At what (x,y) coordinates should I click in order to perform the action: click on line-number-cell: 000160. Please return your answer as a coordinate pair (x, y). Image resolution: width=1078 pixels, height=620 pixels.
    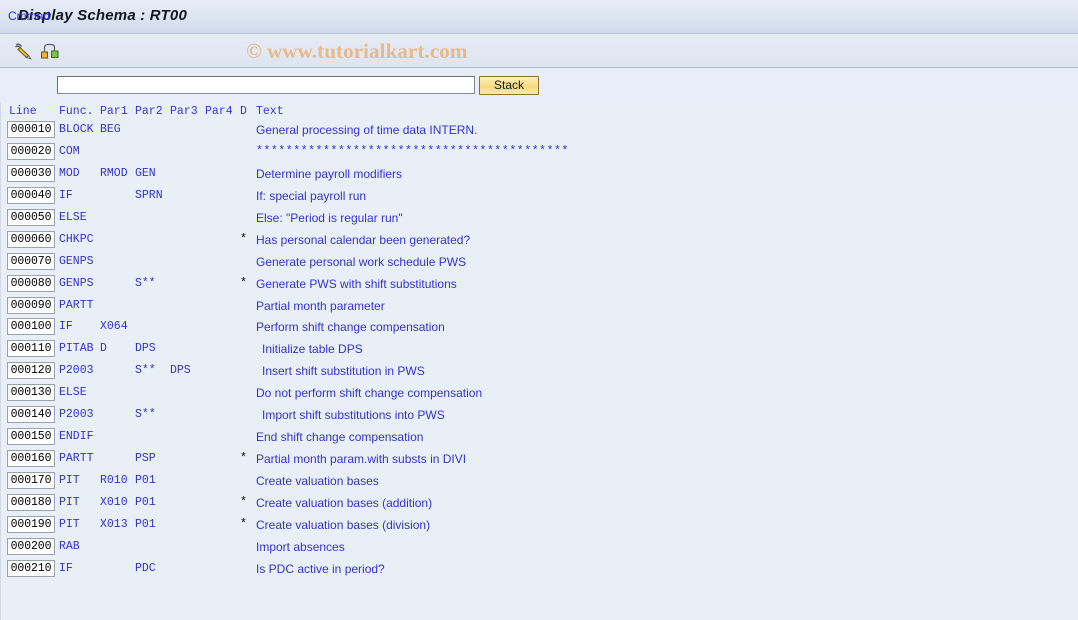
    Looking at the image, I should click on (31, 459).